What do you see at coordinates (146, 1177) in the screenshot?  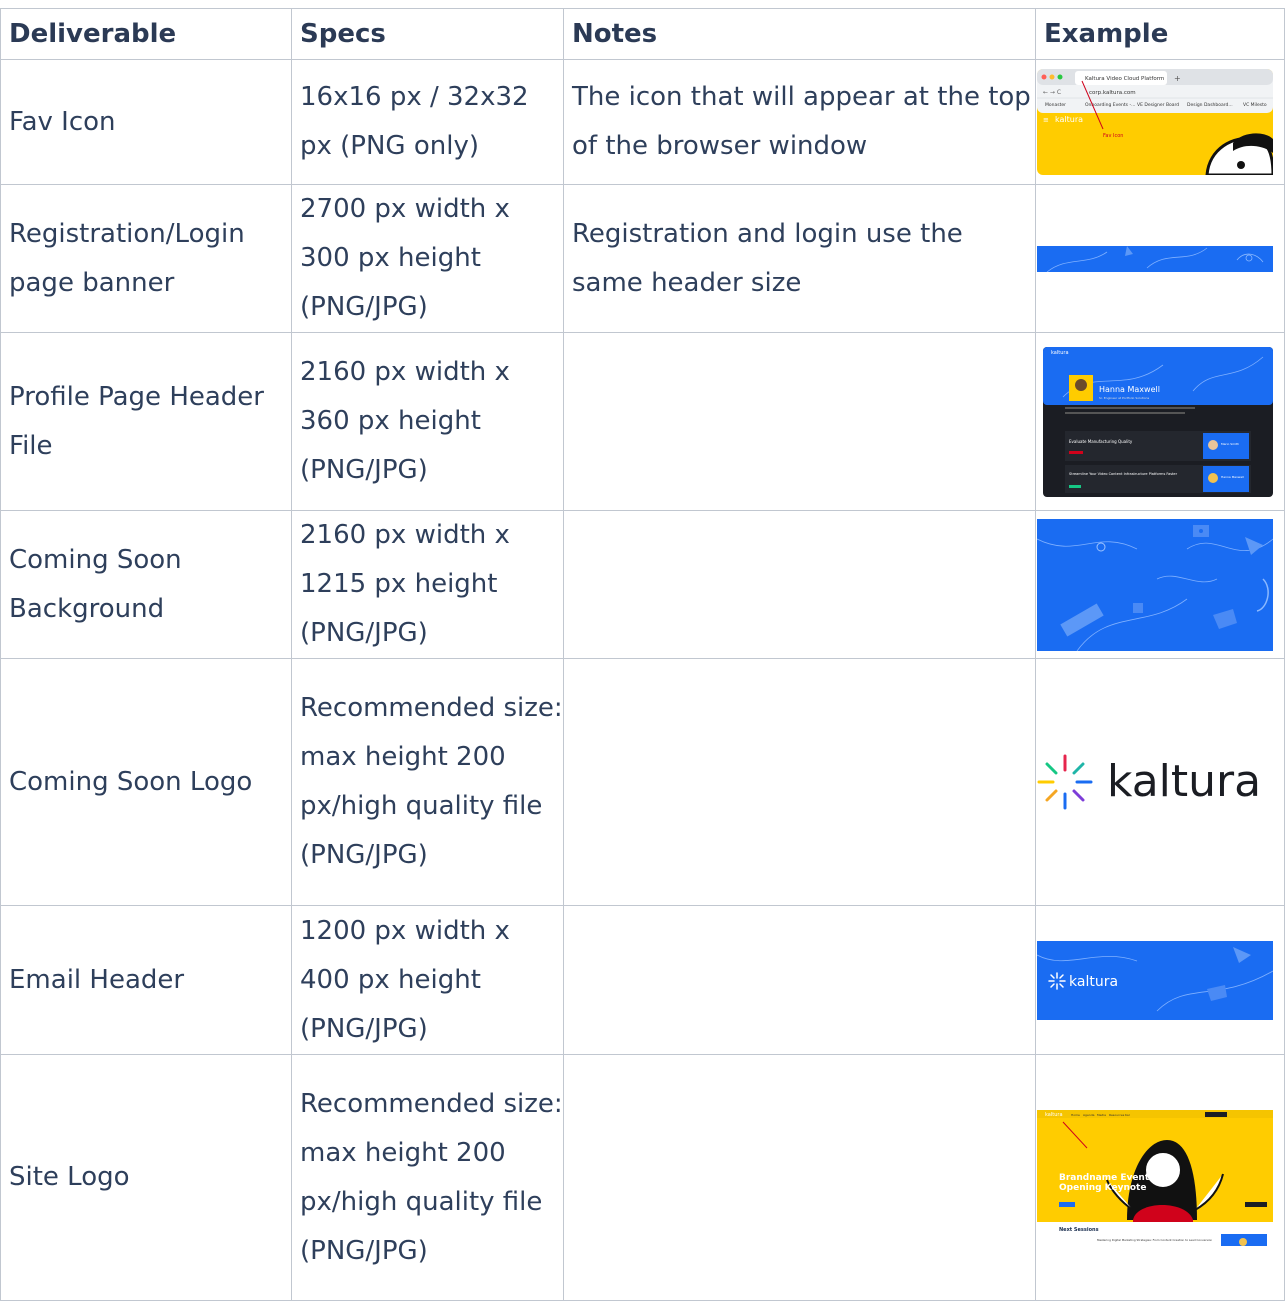 I see `deliverable-cell: Site Logo` at bounding box center [146, 1177].